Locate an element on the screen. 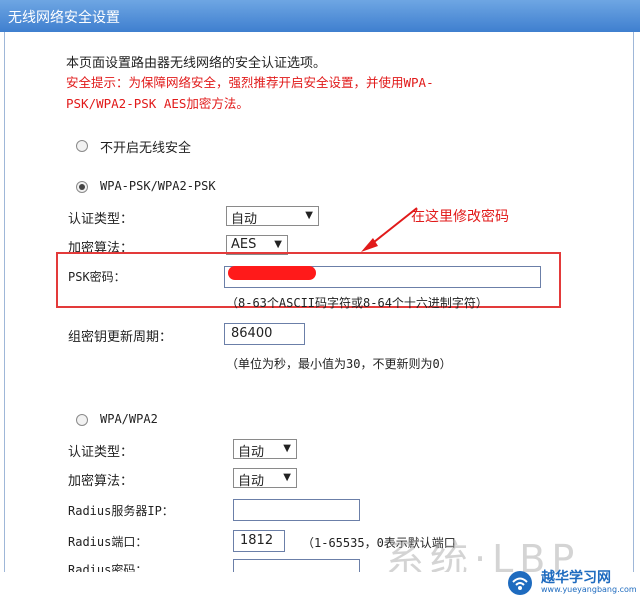  psk-auth-type-select: 自动 ▼ is located at coordinates (272, 216).